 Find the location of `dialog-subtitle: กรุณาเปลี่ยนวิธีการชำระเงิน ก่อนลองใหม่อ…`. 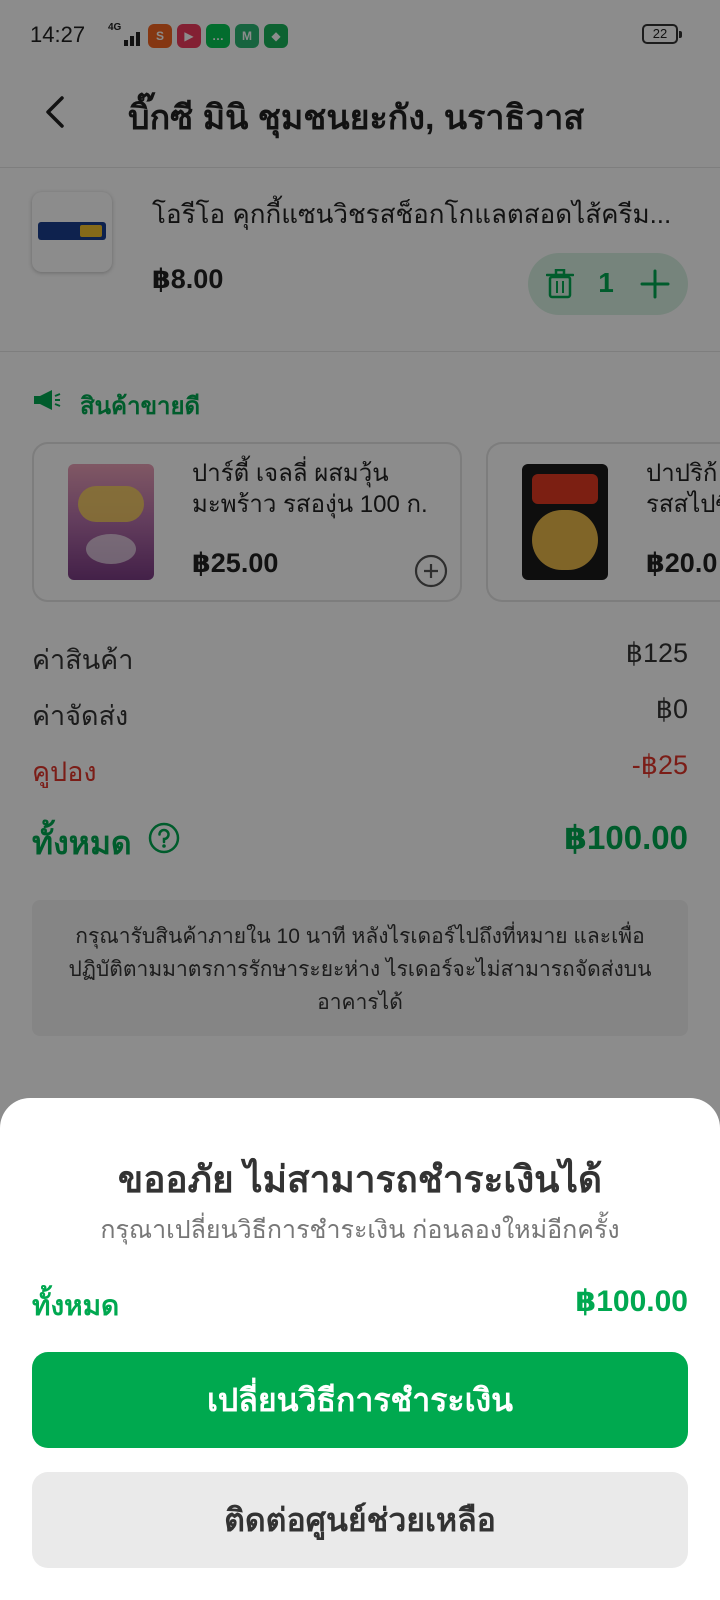

dialog-subtitle: กรุณาเปลี่ยนวิธีการชำระเงิน ก่อนลองใหม่อ… is located at coordinates (360, 1230).